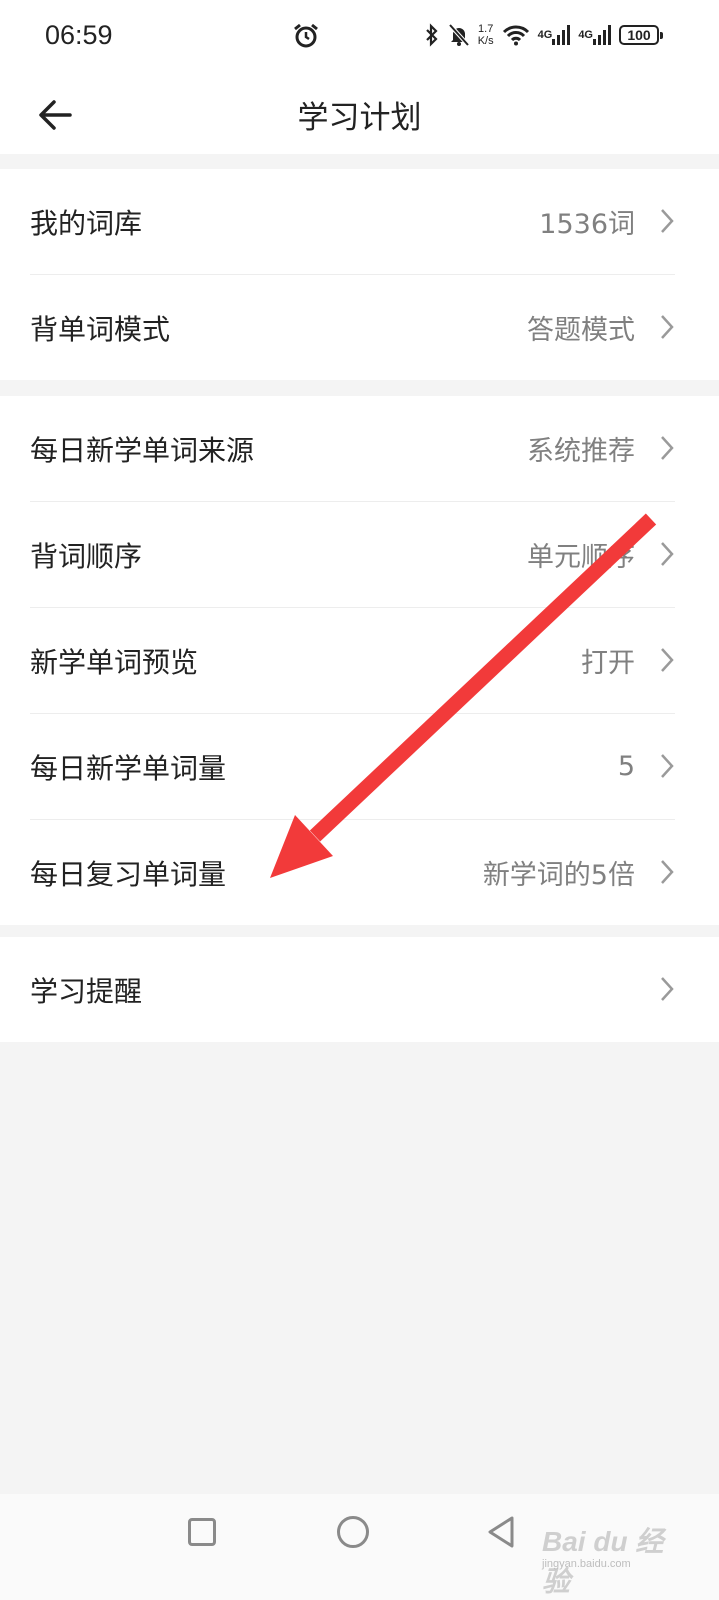 This screenshot has height=1600, width=719. Describe the element at coordinates (353, 1532) in the screenshot. I see `home-icon` at that location.